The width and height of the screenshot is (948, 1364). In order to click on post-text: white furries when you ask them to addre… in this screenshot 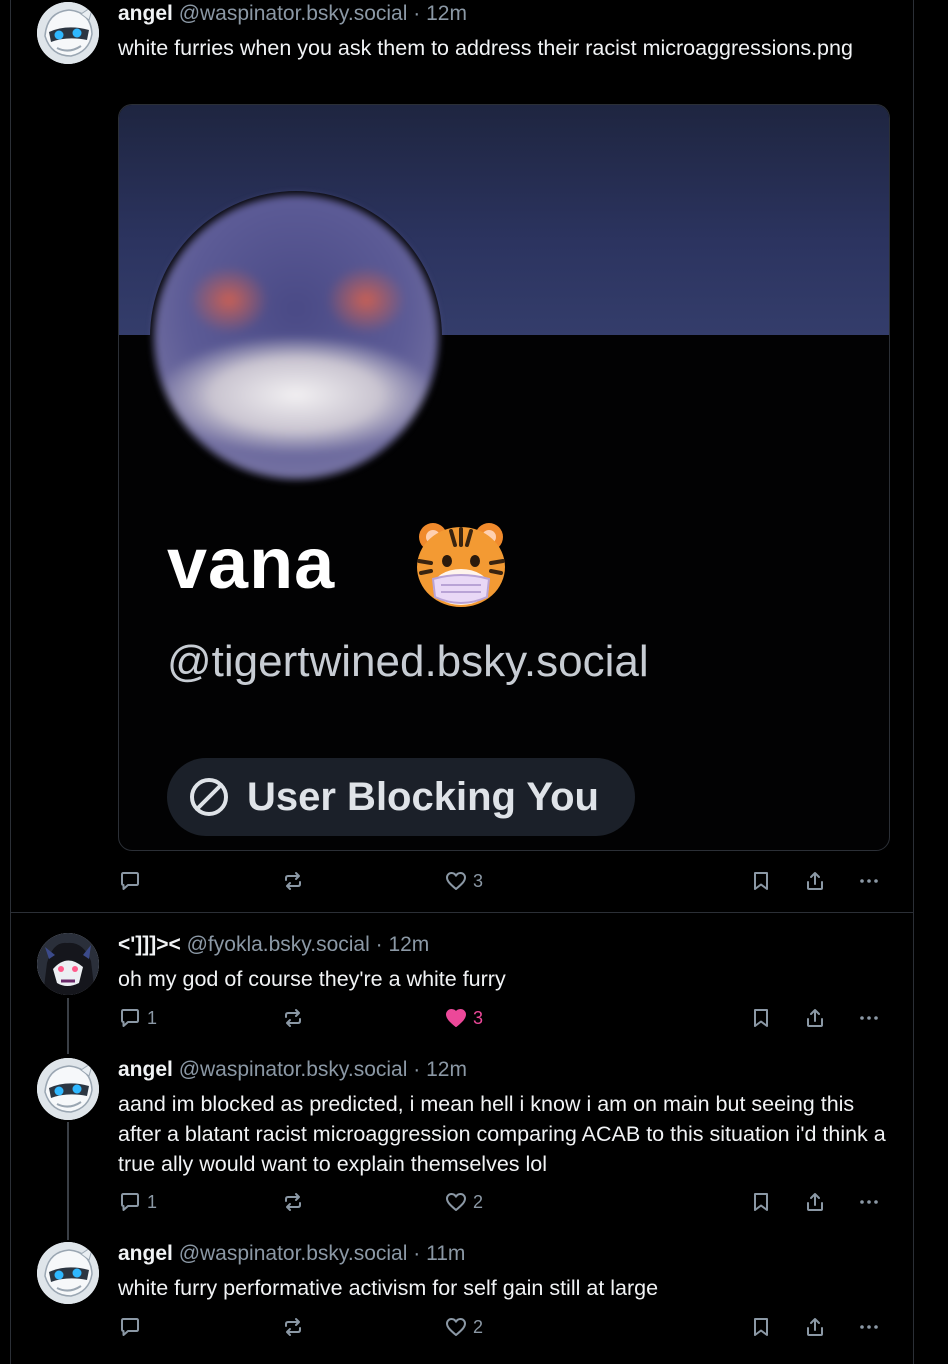, I will do `click(485, 48)`.